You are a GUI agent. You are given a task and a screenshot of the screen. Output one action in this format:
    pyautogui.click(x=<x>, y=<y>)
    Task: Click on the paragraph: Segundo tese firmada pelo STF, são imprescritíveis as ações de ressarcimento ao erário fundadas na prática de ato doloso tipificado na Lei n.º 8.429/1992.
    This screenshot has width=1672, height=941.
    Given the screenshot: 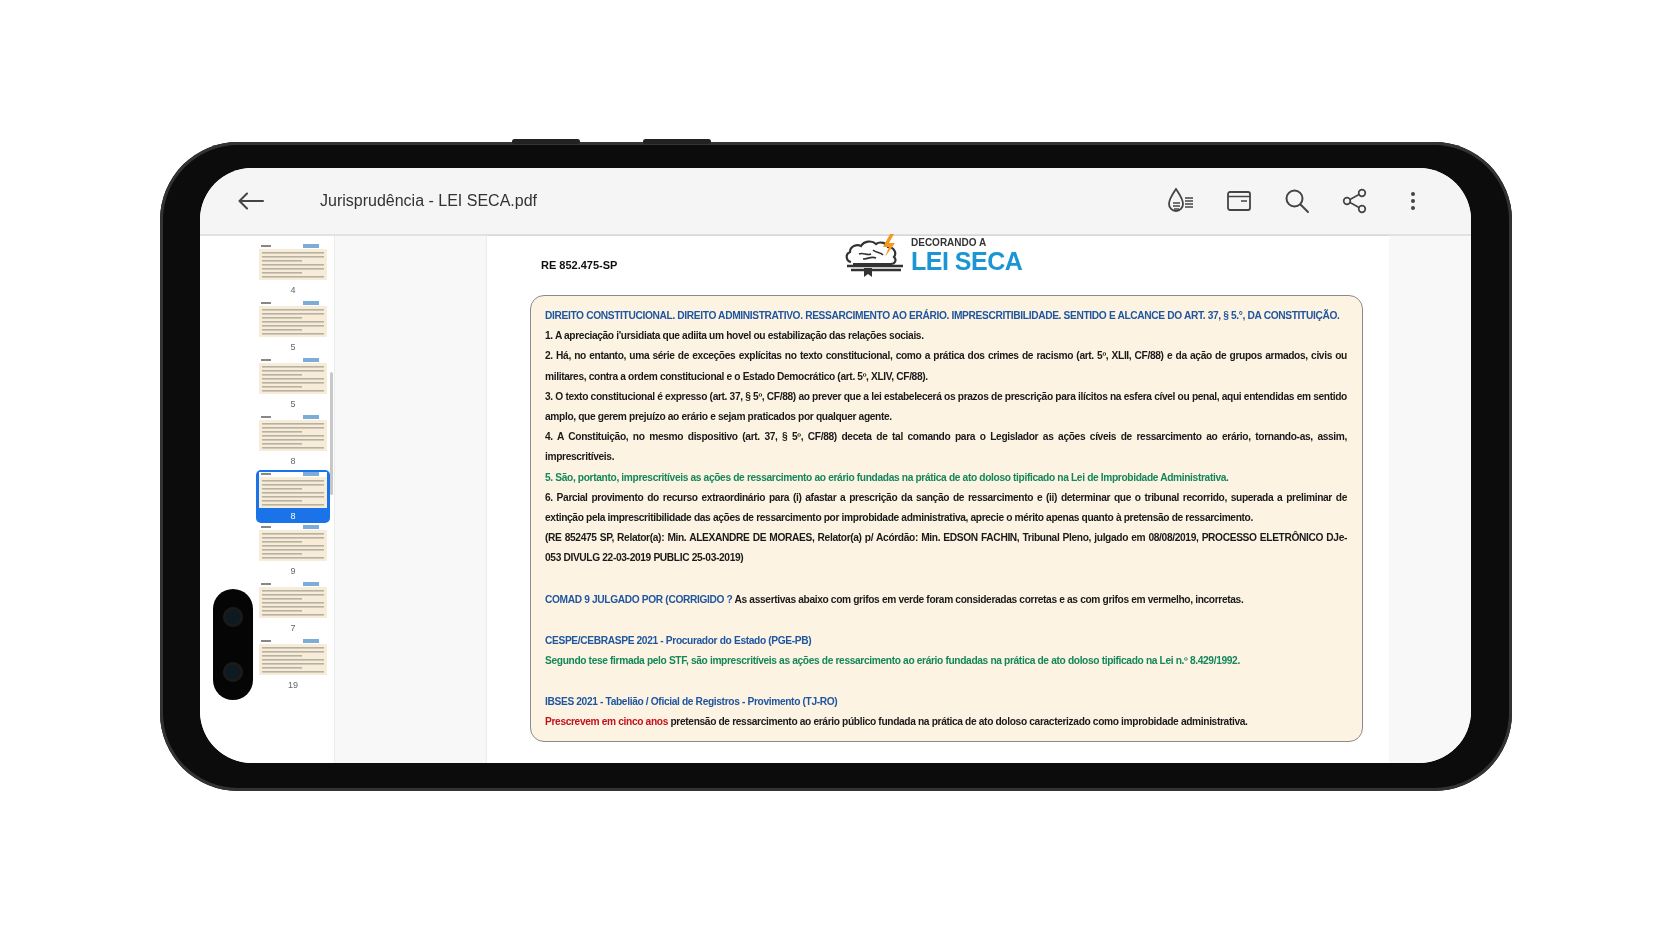 What is the action you would take?
    pyautogui.click(x=893, y=661)
    